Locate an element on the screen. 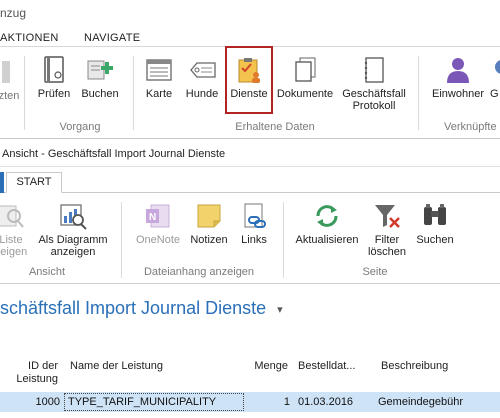  window1-tab-aktionen: AKTIONEN is located at coordinates (29, 38).